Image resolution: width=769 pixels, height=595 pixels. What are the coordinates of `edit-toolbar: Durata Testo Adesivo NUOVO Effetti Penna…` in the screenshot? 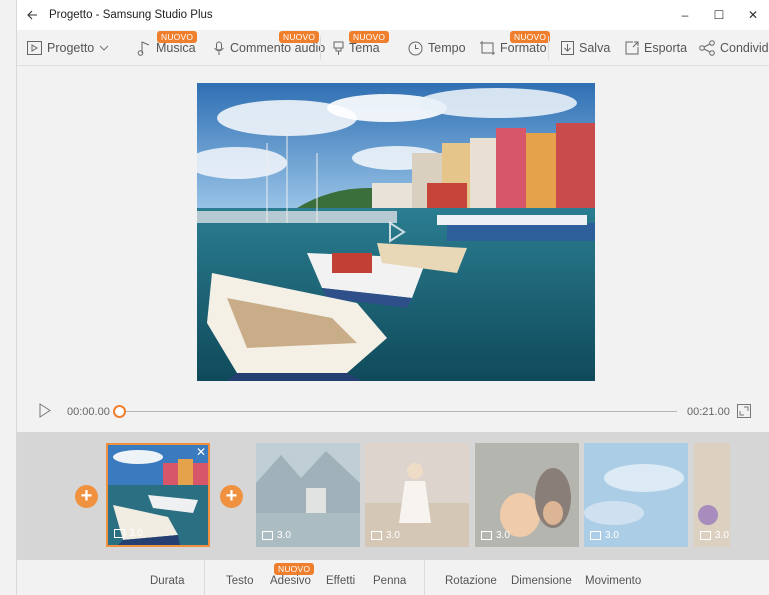 It's located at (393, 577).